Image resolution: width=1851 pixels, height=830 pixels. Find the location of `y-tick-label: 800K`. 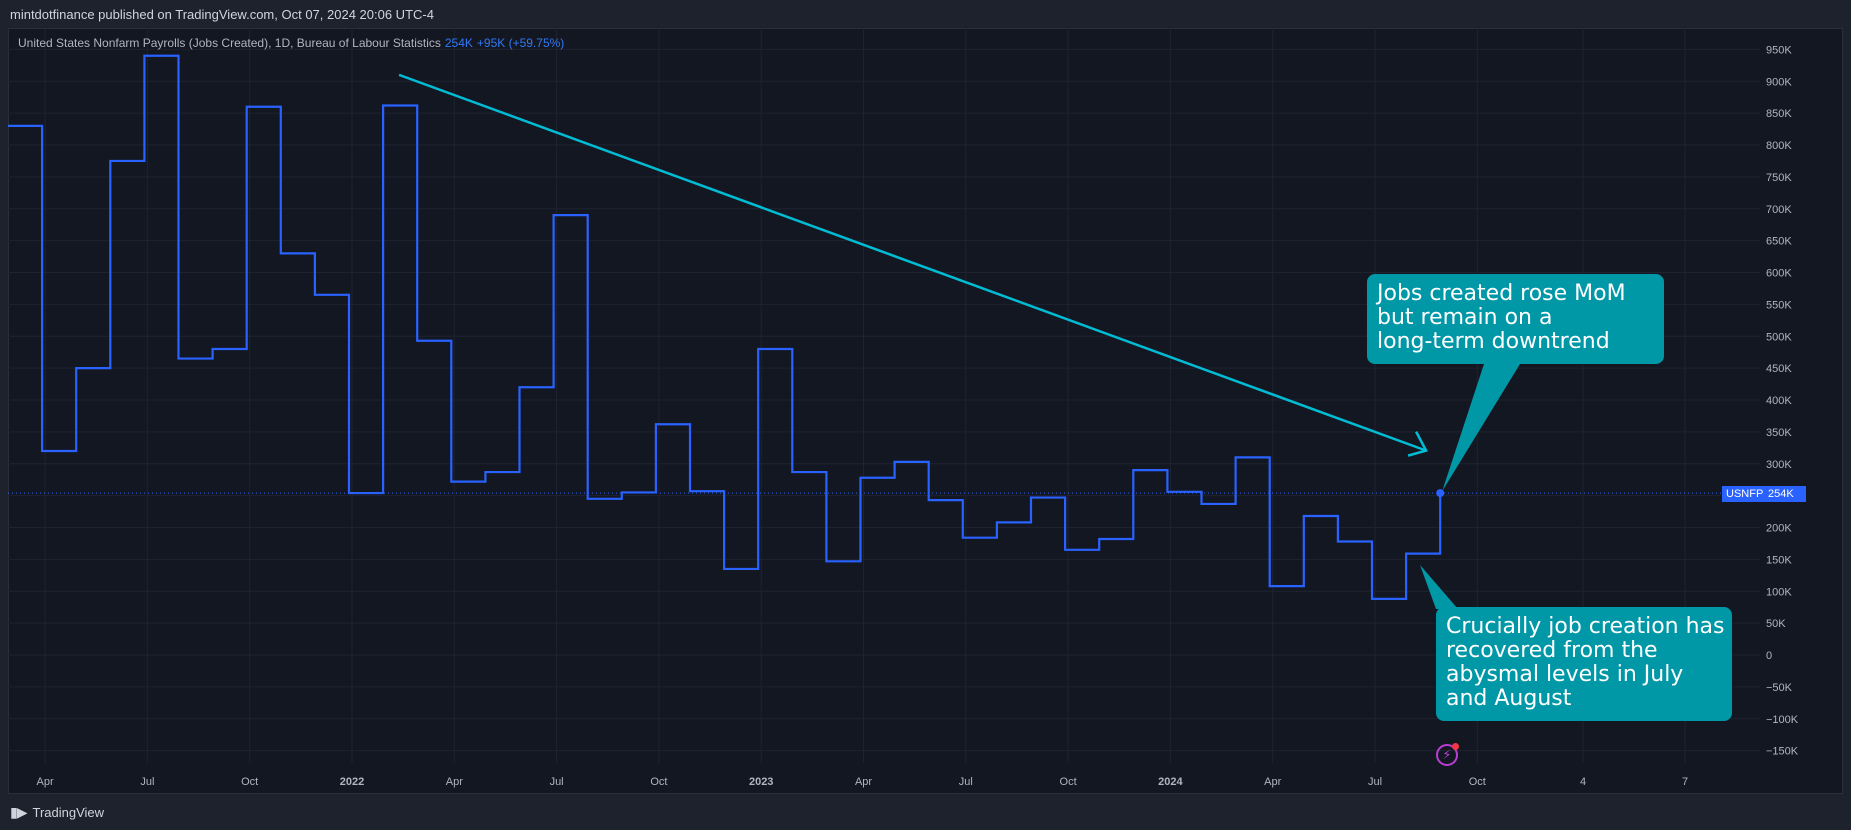

y-tick-label: 800K is located at coordinates (1779, 146).